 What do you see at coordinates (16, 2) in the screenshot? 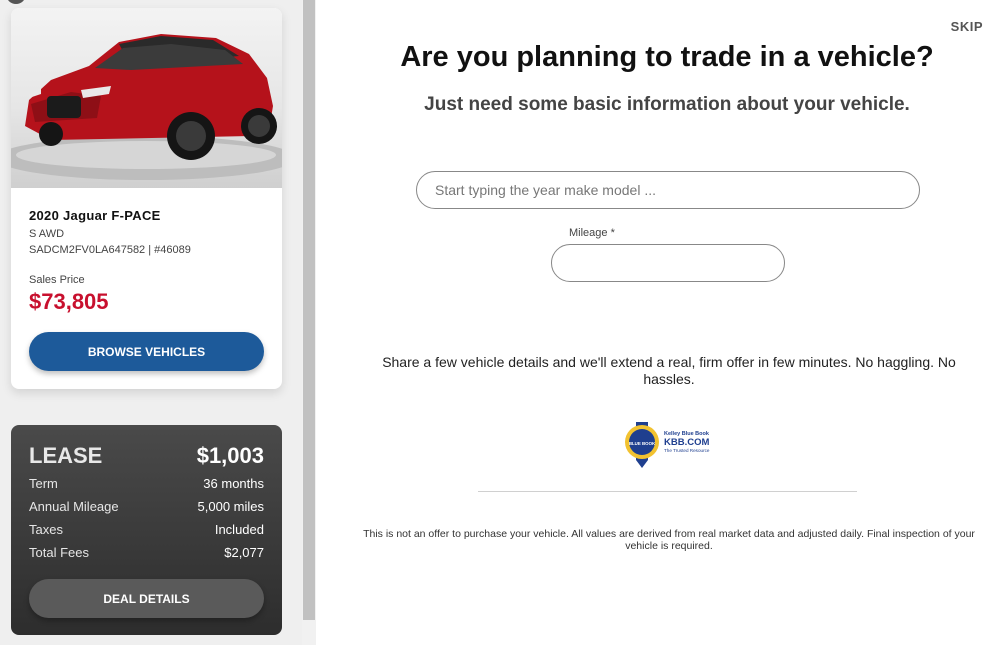
I see `collapse-handle` at bounding box center [16, 2].